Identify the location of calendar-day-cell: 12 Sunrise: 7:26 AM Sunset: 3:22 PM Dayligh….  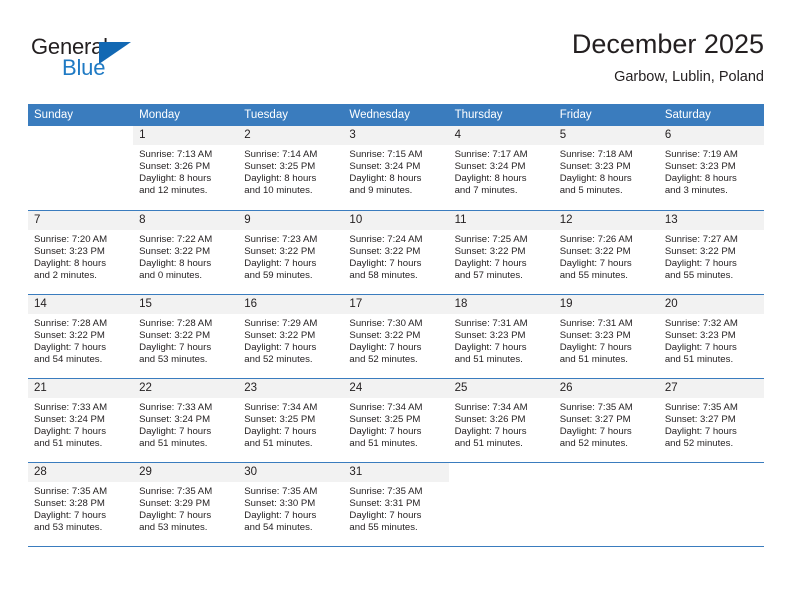
(606, 251).